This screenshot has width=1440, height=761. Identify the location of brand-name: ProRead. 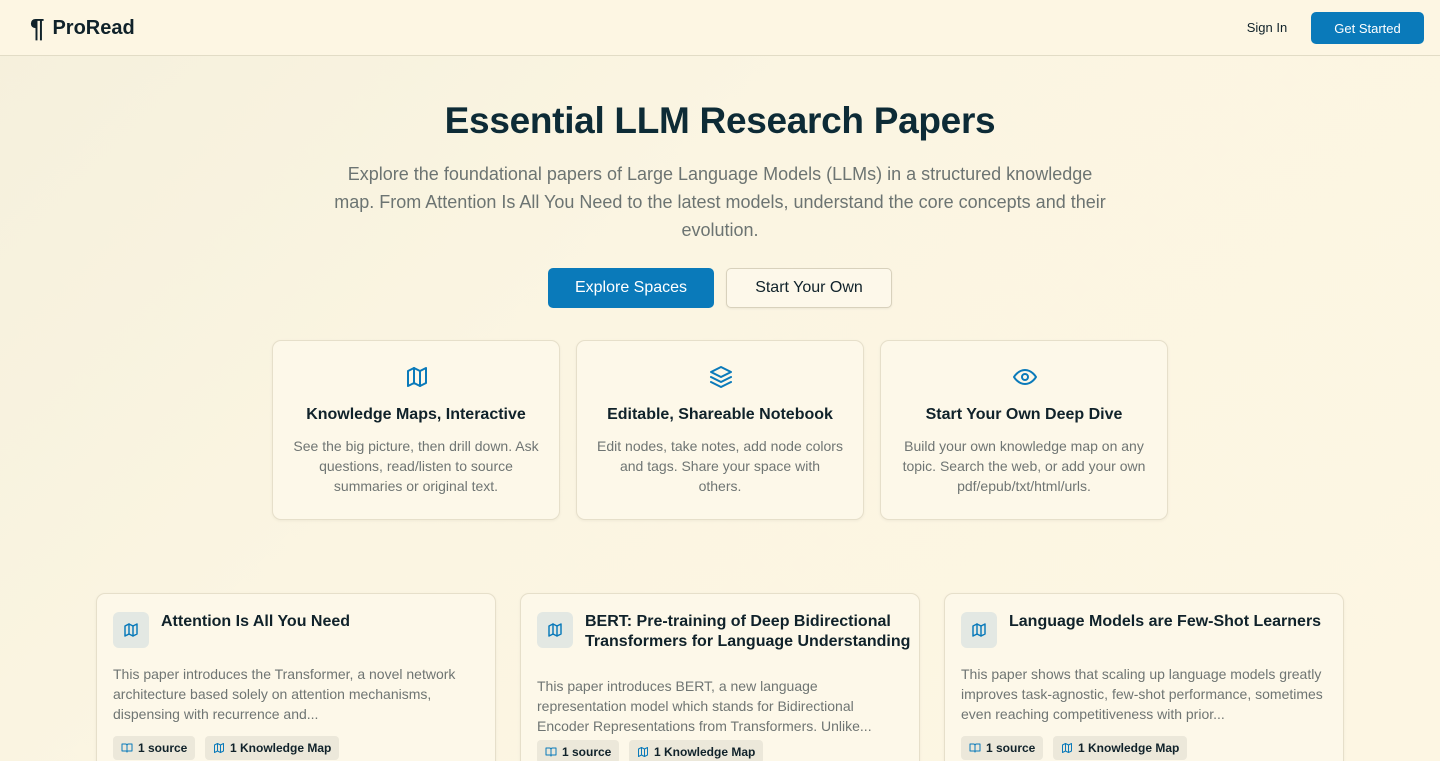
(93, 27).